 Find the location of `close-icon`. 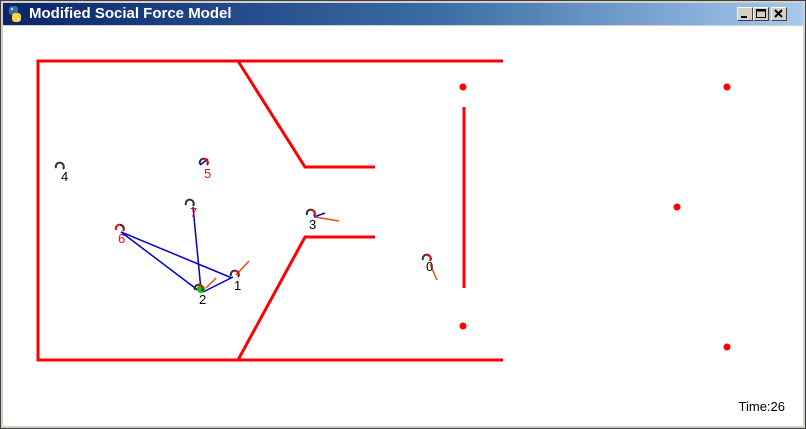

close-icon is located at coordinates (778, 13).